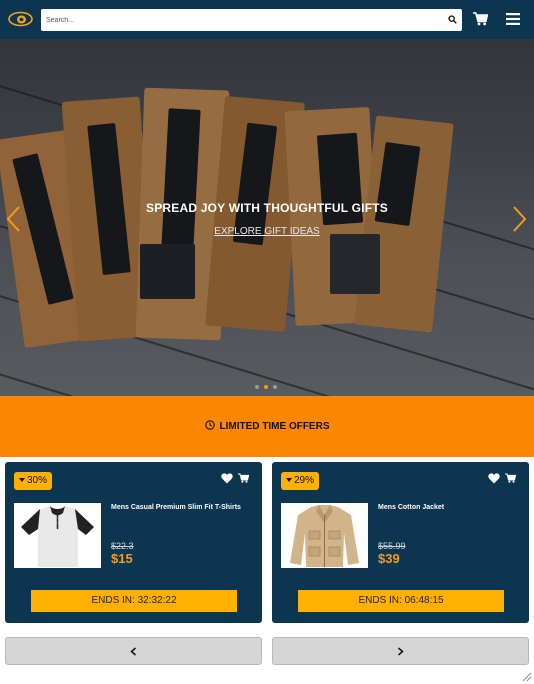 Image resolution: width=534 pixels, height=684 pixels. What do you see at coordinates (526, 676) in the screenshot?
I see `resize-grip-icon` at bounding box center [526, 676].